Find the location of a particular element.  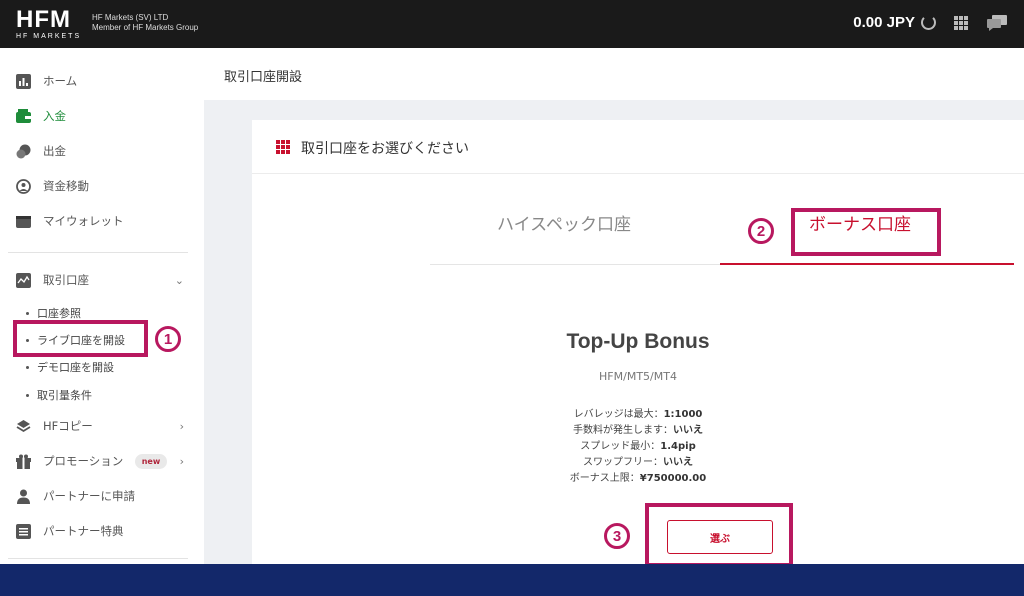

plan-feature-leverage: レバレッジは最大：1:1000 is located at coordinates (638, 412).